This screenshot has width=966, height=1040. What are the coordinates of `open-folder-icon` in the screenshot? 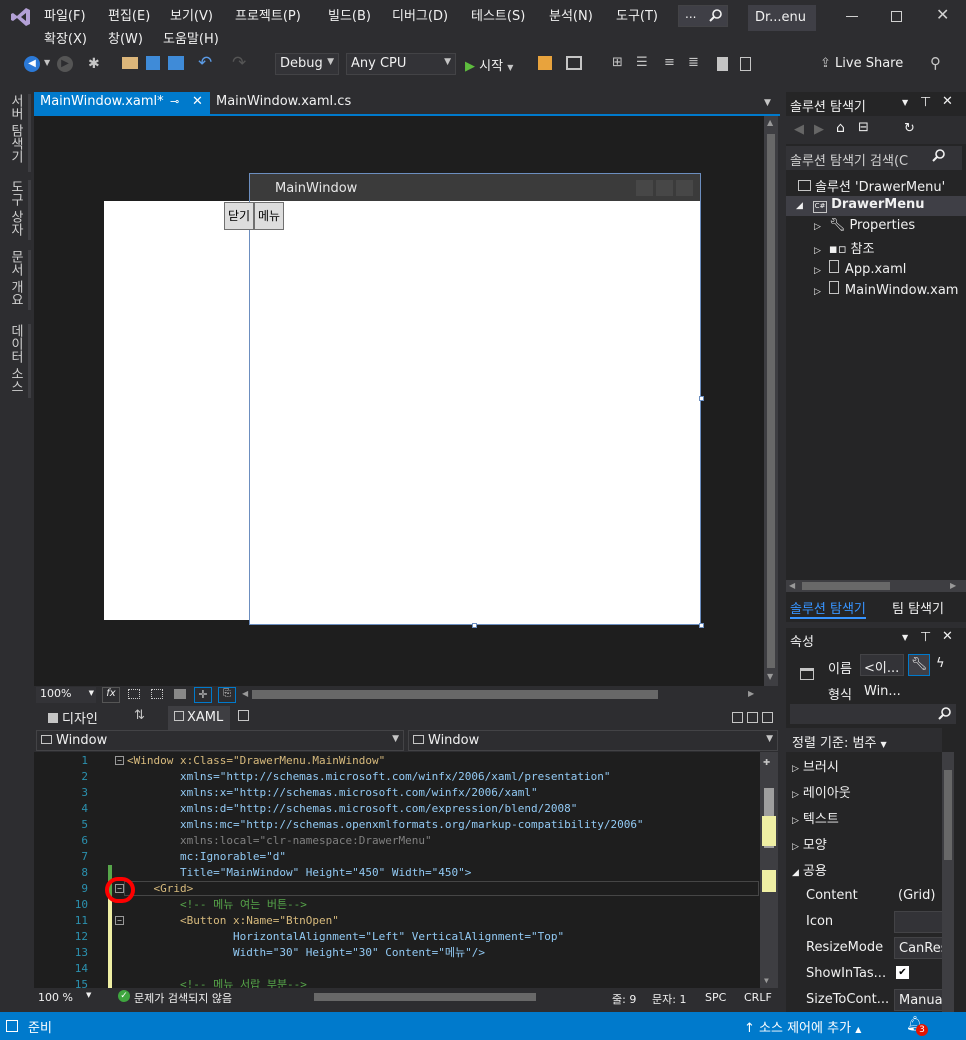 It's located at (130, 63).